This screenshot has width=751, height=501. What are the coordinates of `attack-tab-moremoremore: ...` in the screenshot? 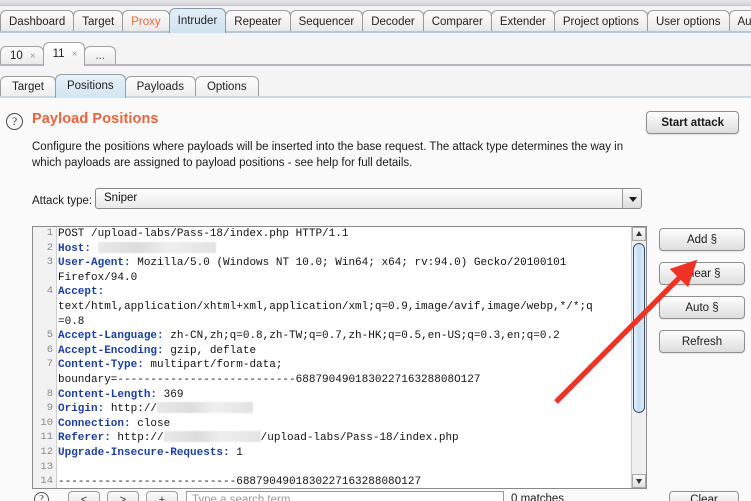 It's located at (100, 56).